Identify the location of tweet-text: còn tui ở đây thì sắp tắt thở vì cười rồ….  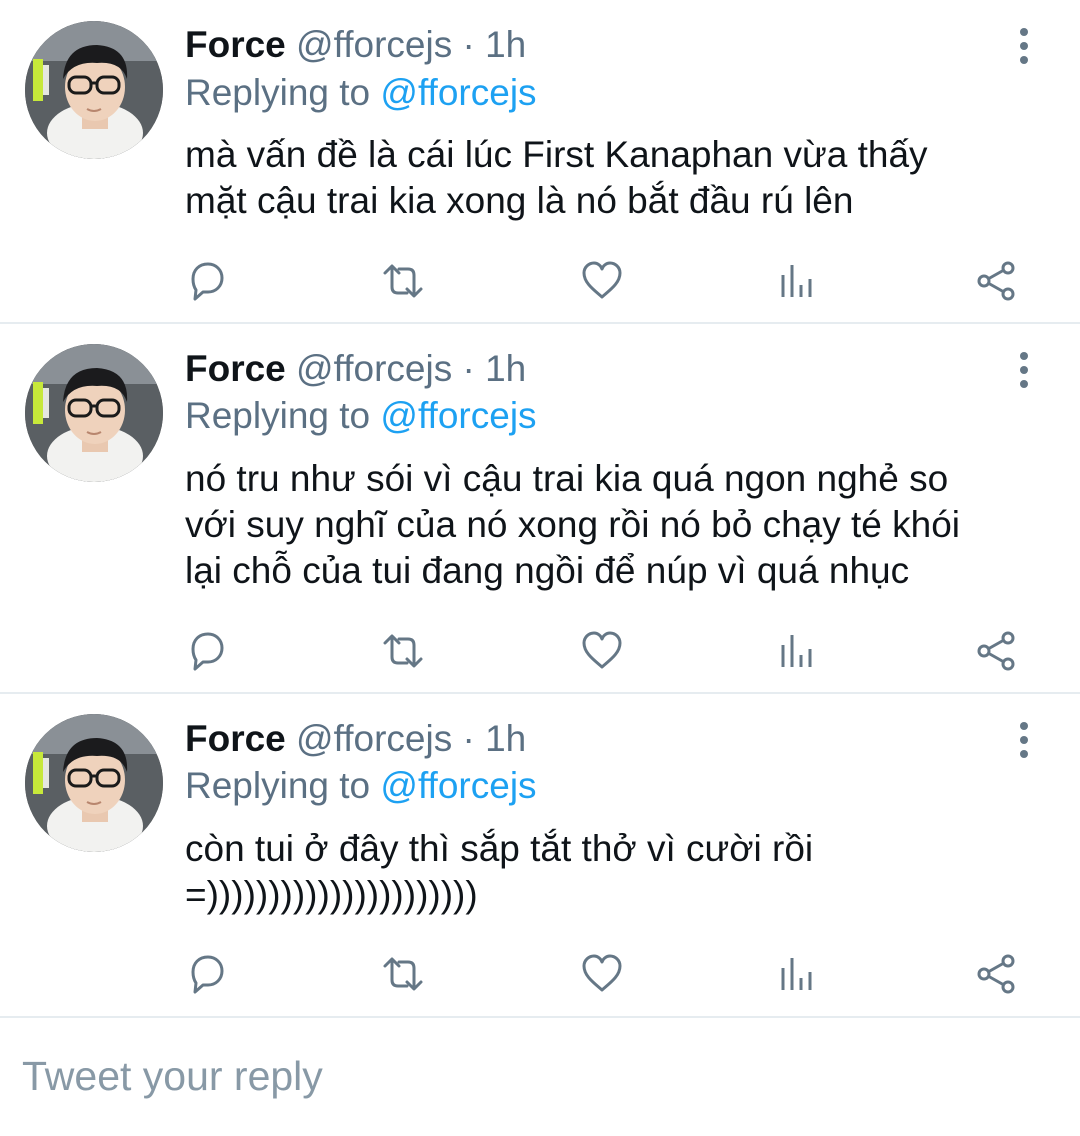
(615, 872).